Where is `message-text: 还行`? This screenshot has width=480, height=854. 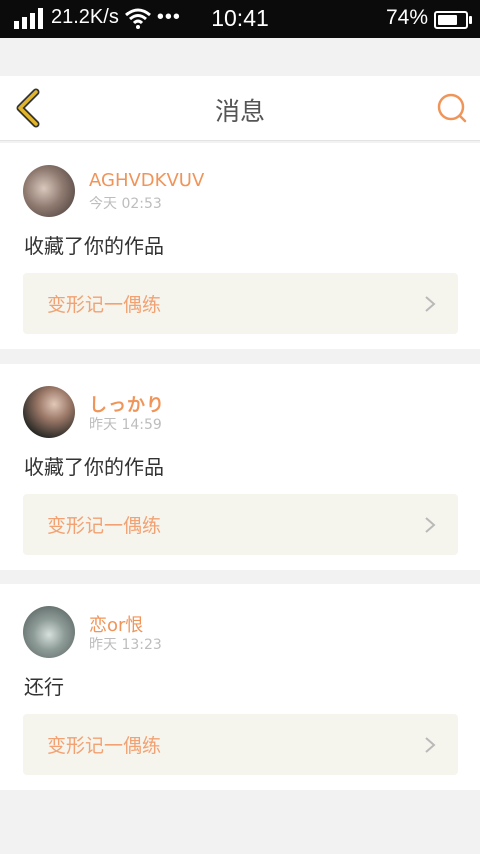 message-text: 还行 is located at coordinates (44, 687).